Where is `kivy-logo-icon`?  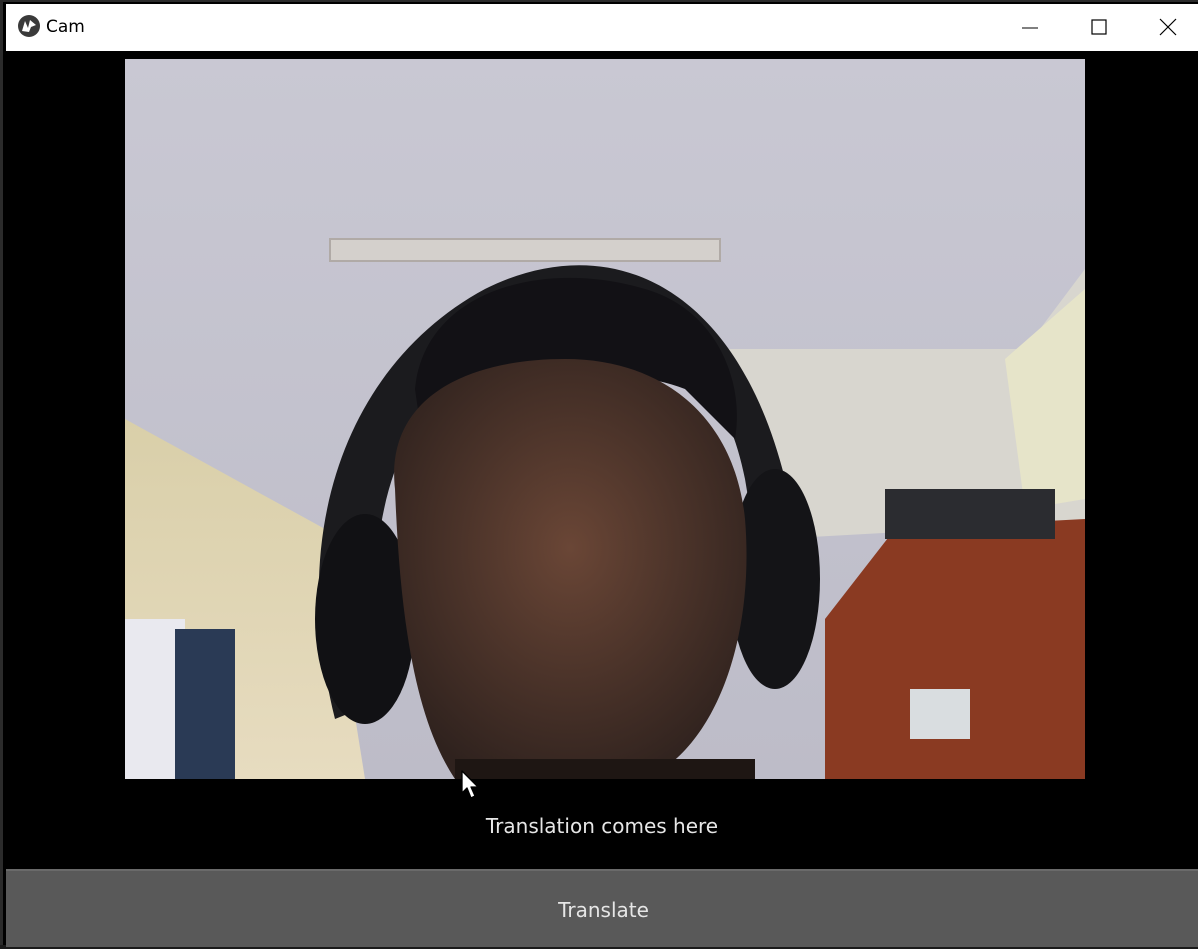 kivy-logo-icon is located at coordinates (29, 26).